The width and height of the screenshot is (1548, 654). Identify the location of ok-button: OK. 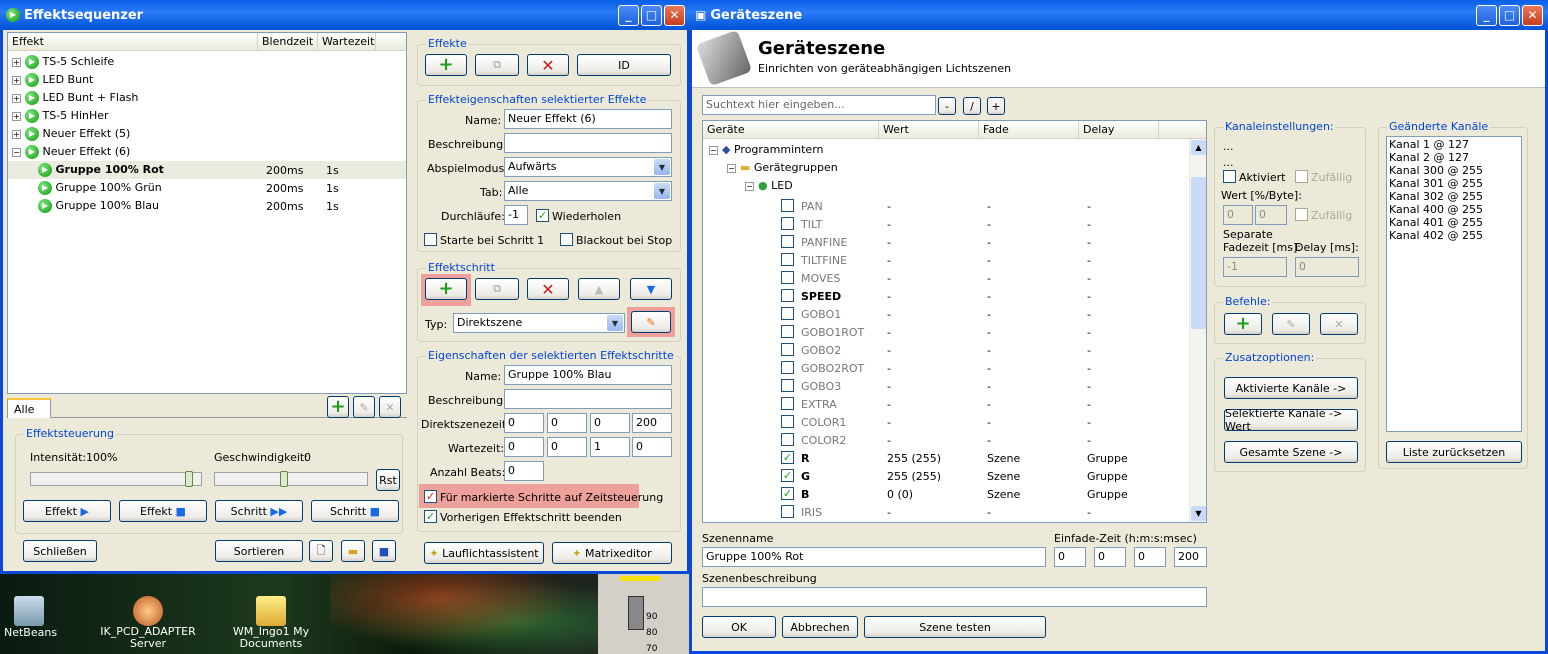
(739, 627).